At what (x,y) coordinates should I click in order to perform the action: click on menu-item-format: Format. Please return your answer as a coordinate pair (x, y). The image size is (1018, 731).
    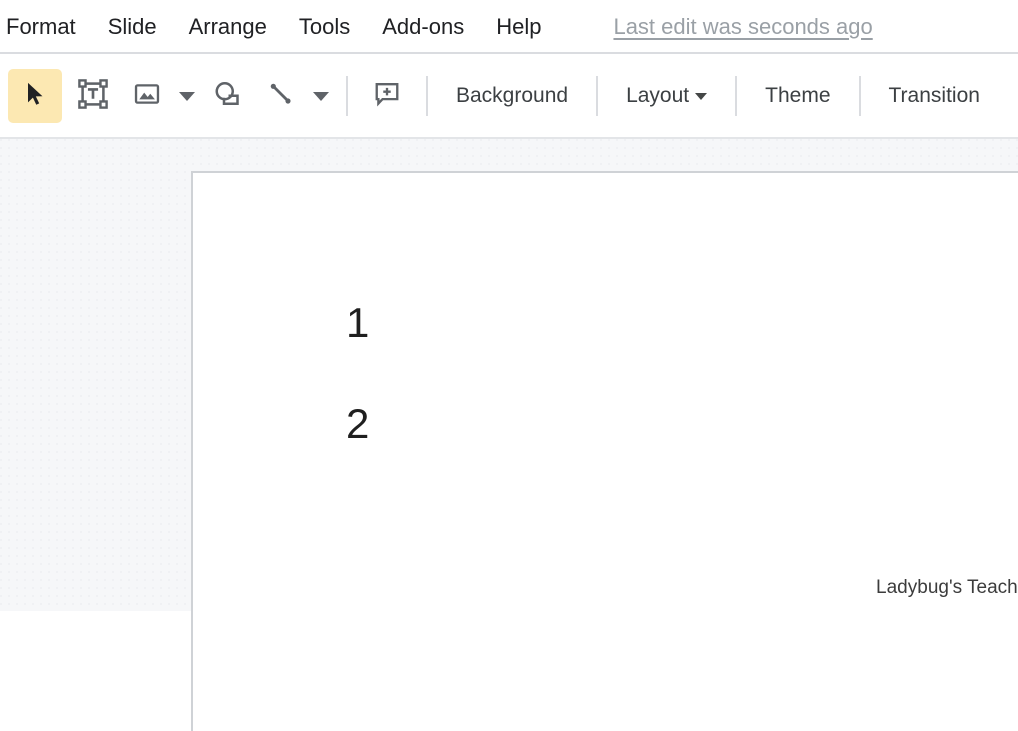
    Looking at the image, I should click on (41, 26).